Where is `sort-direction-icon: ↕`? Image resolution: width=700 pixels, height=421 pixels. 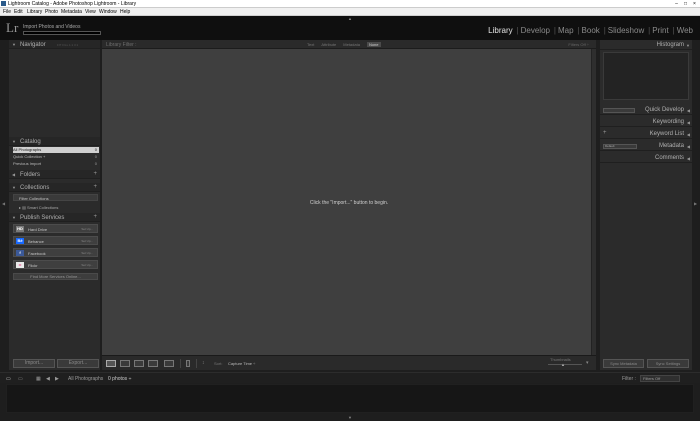
sort-direction-icon: ↕ is located at coordinates (203, 363).